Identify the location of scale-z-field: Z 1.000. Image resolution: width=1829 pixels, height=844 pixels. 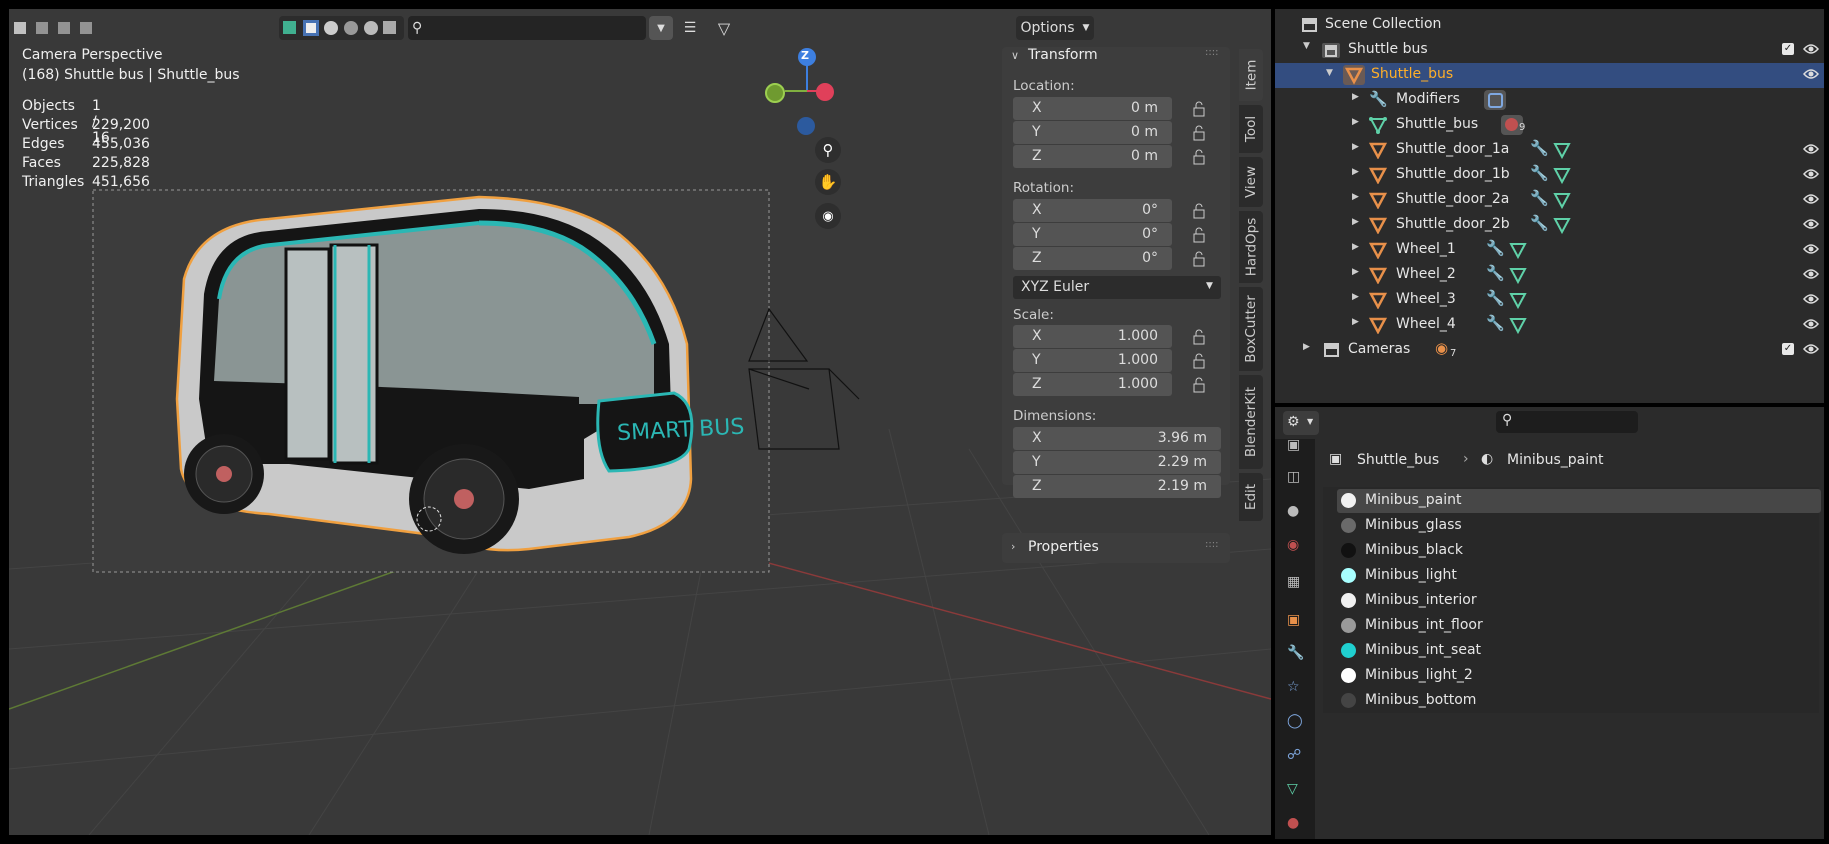
(1092, 384).